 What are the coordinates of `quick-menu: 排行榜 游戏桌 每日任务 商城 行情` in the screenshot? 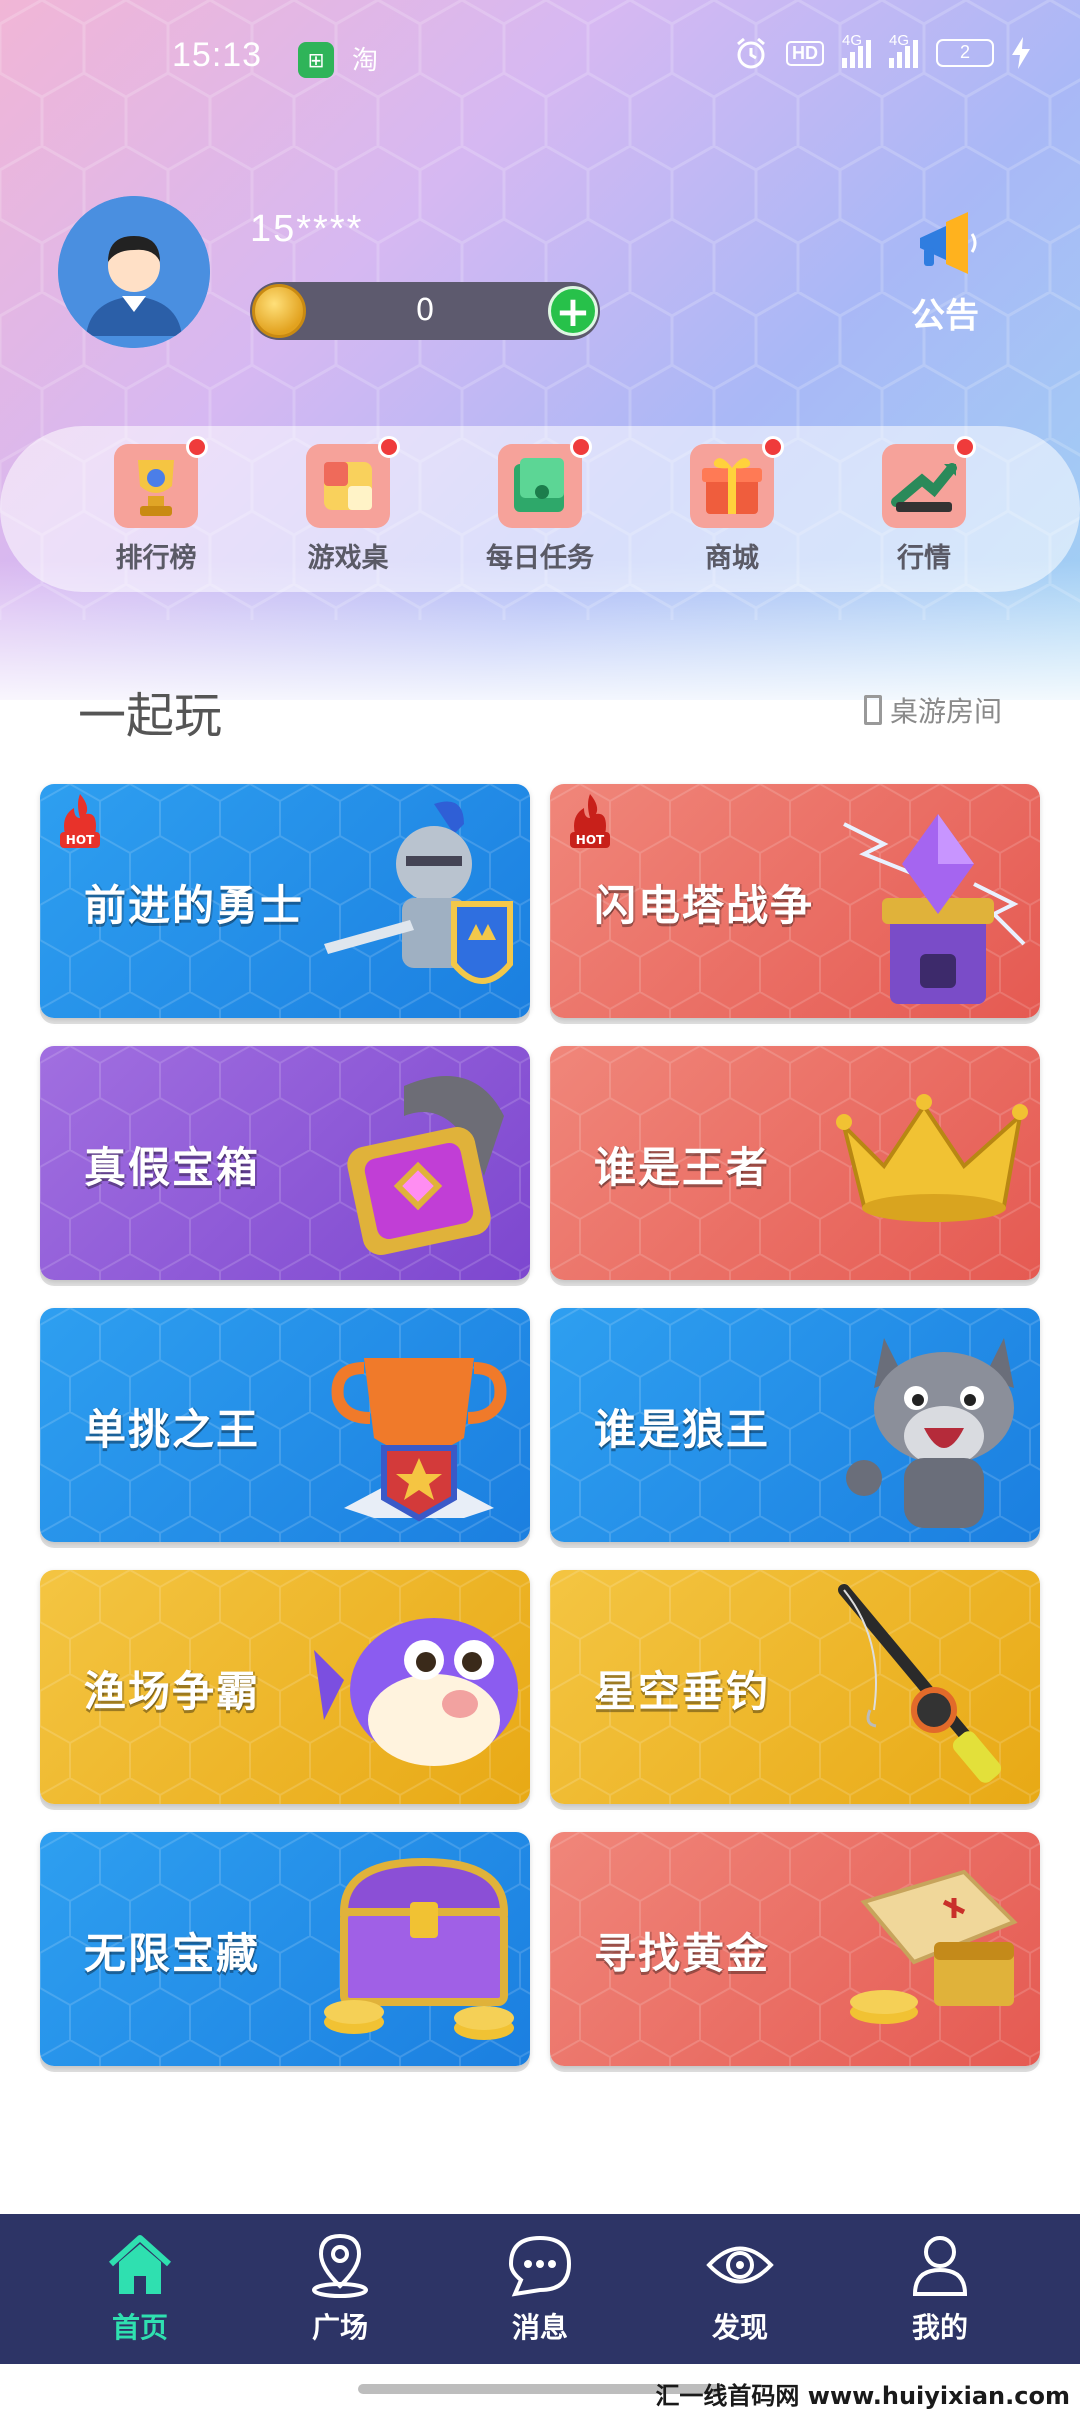 It's located at (540, 509).